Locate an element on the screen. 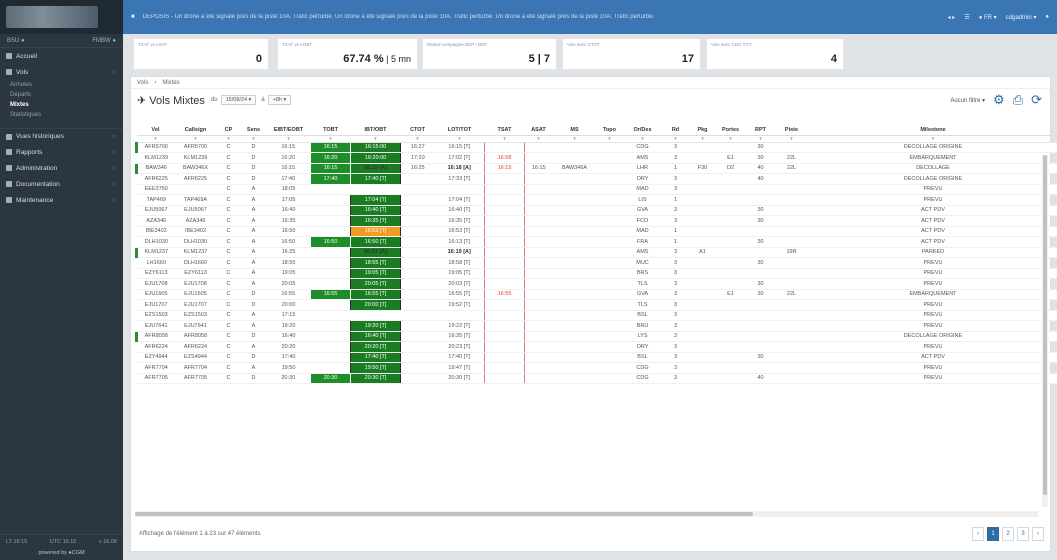 The image size is (1057, 560). page-button: 2 is located at coordinates (1008, 534).